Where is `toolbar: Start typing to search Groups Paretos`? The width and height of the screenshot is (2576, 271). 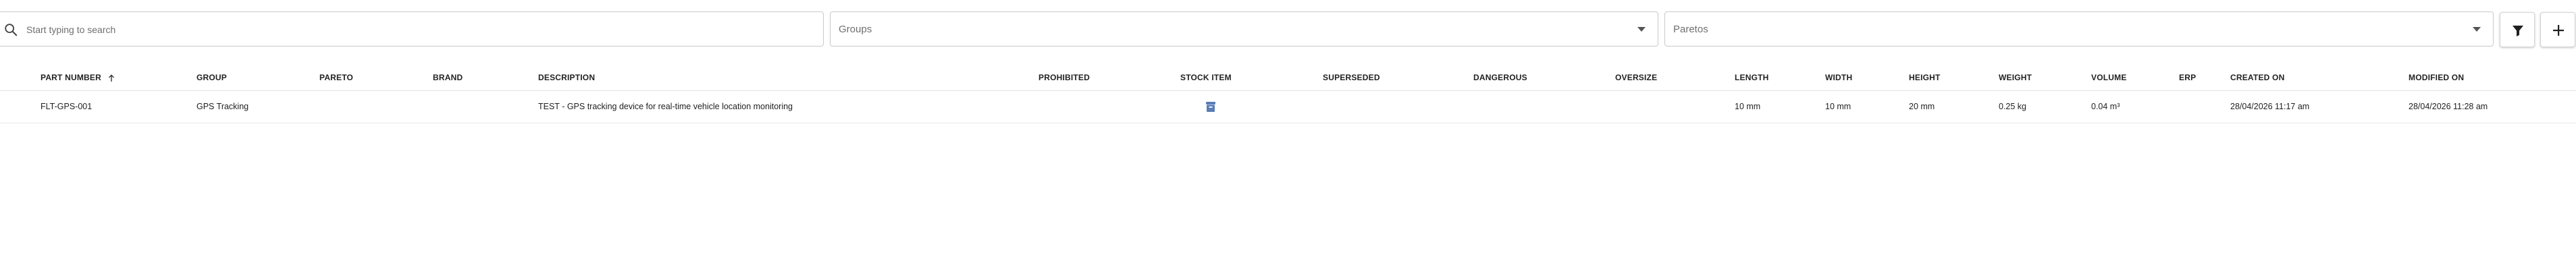 toolbar: Start typing to search Groups Paretos is located at coordinates (1288, 29).